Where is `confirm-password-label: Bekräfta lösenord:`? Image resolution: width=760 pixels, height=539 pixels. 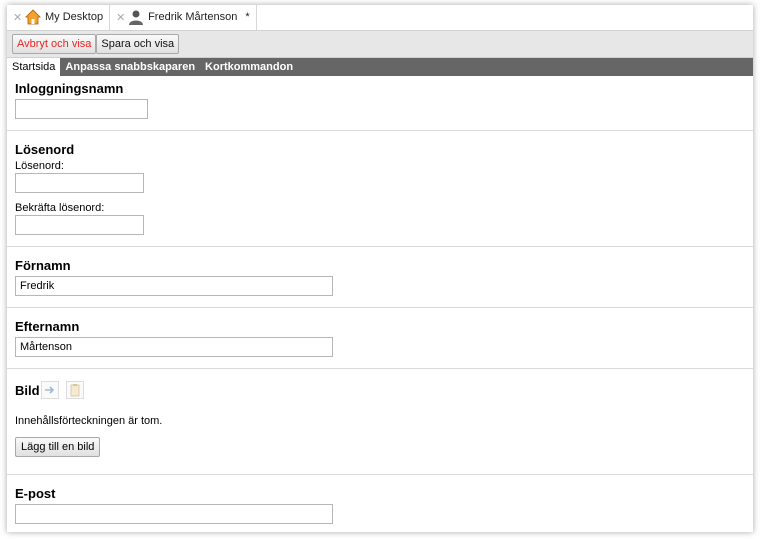 confirm-password-label: Bekräfta lösenord: is located at coordinates (60, 208).